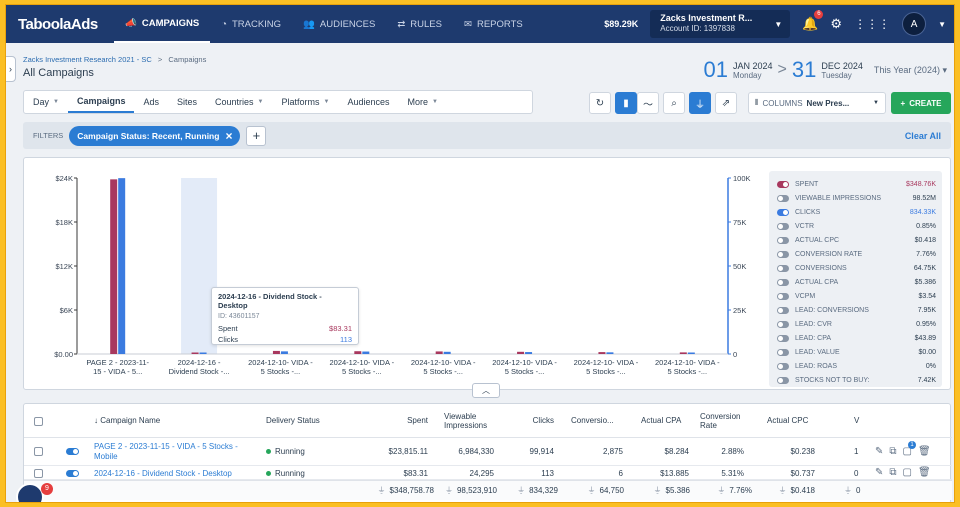  I want to click on notes-icon: ▢ 1, so click(909, 449).